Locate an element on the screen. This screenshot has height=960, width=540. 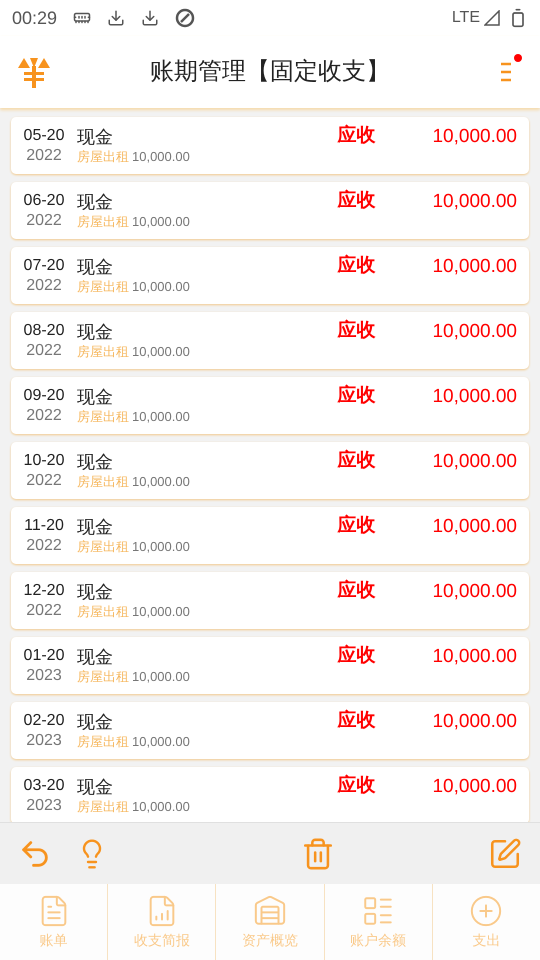
due-date: 09-20 is located at coordinates (44, 396).